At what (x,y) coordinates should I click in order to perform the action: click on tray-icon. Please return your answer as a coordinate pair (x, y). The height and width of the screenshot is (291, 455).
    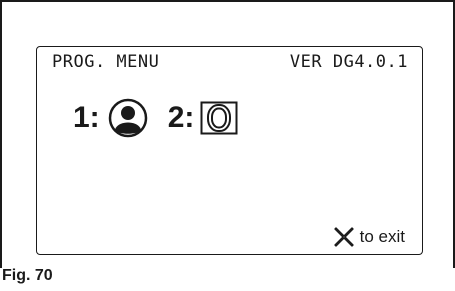
    Looking at the image, I should click on (219, 118).